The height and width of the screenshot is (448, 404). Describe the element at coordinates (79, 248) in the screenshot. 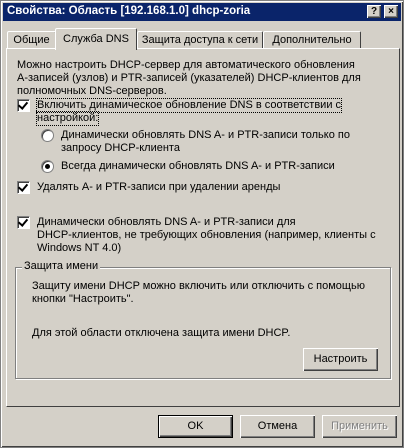

I see `update-legacy-clients-label: Windows NT 4.0)` at that location.